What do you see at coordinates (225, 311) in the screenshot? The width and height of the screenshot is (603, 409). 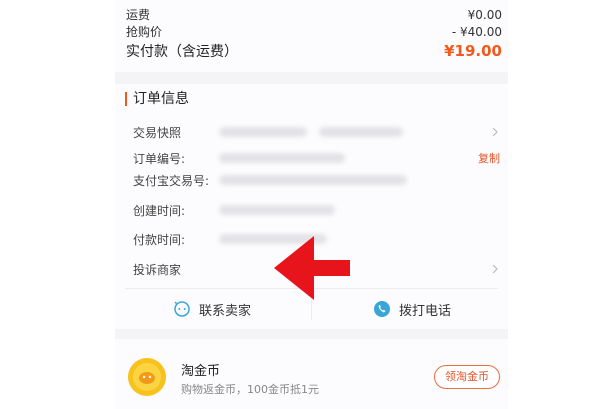 I see `contact-seller-label: 联系卖家` at bounding box center [225, 311].